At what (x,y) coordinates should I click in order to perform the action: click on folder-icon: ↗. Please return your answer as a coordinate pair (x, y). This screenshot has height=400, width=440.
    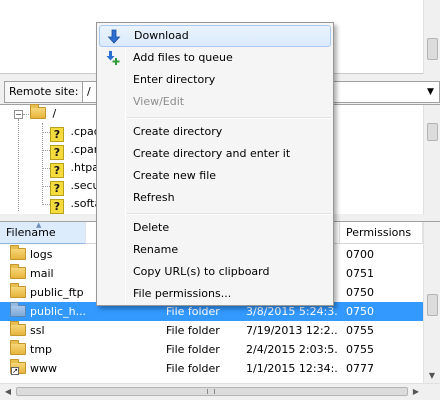
    Looking at the image, I should click on (18, 367).